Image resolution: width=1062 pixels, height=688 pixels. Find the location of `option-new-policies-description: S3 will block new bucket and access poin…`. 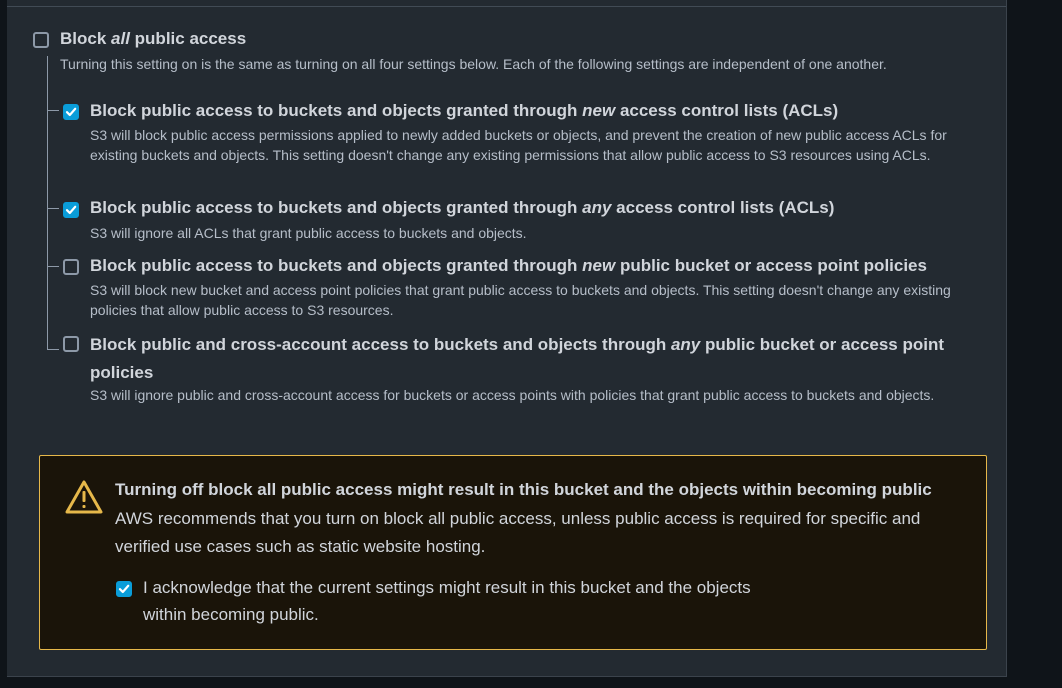

option-new-policies-description: S3 will block new bucket and access poin… is located at coordinates (520, 300).